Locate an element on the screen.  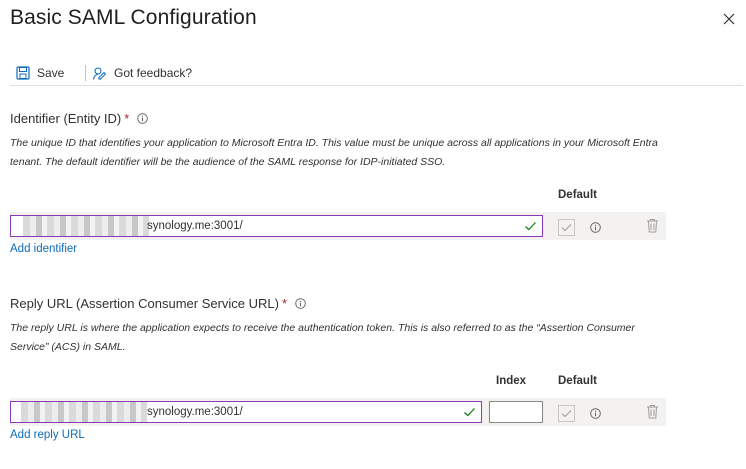
identifier-label: Identifier (Entity ID) * is located at coordinates (79, 118).